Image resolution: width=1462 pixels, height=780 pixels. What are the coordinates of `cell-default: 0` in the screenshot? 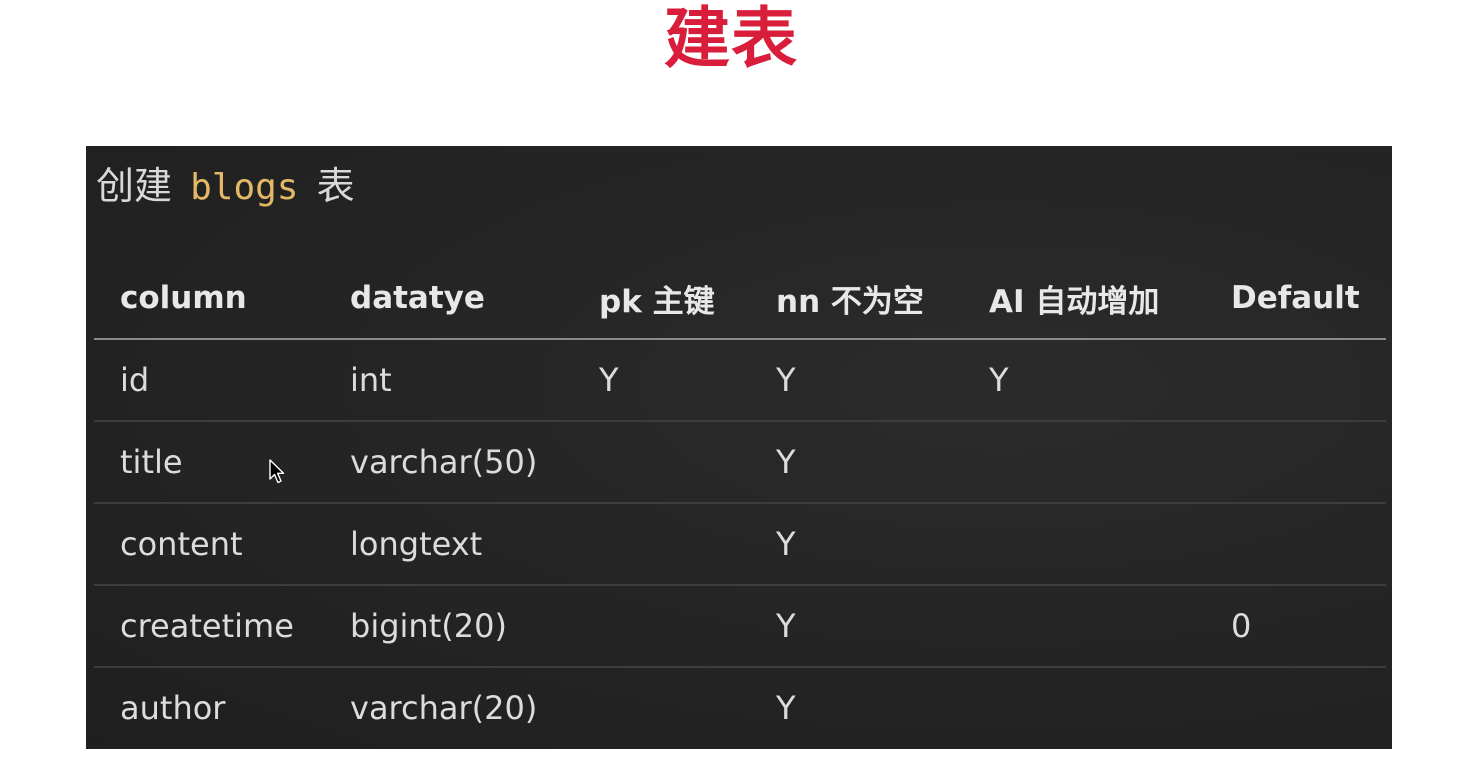 It's located at (1295, 626).